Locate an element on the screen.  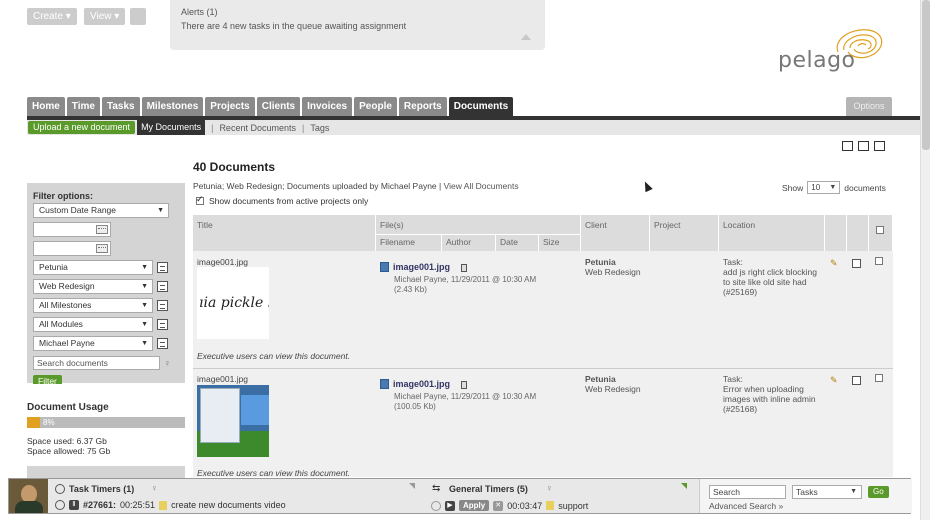
subnav-tags: Tags is located at coordinates (319, 128).